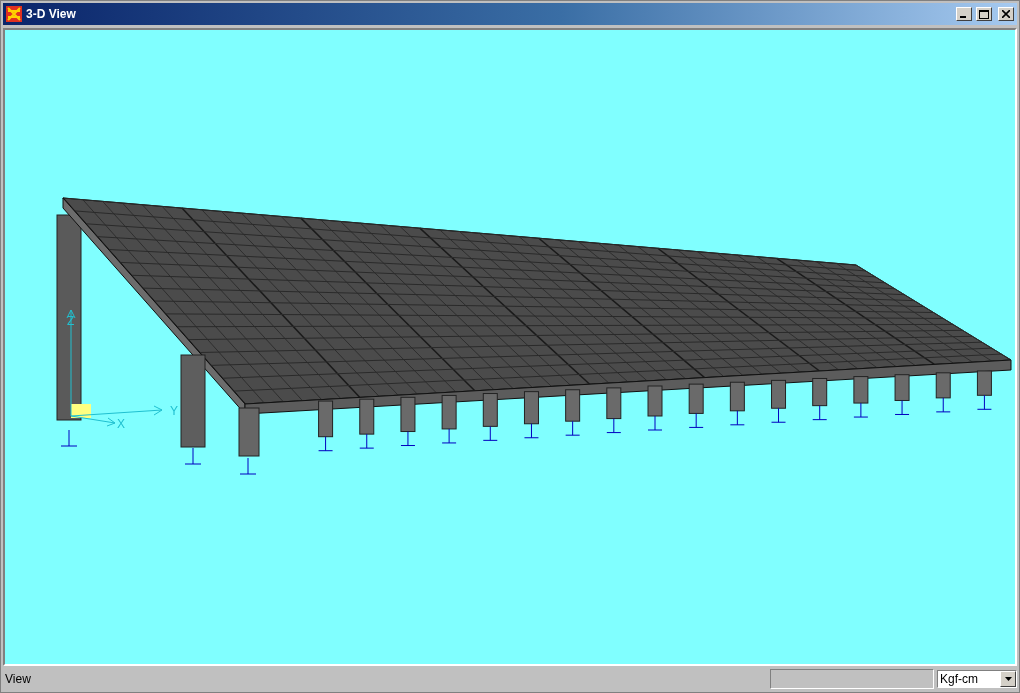  What do you see at coordinates (121, 424) in the screenshot?
I see `axis-label: X` at bounding box center [121, 424].